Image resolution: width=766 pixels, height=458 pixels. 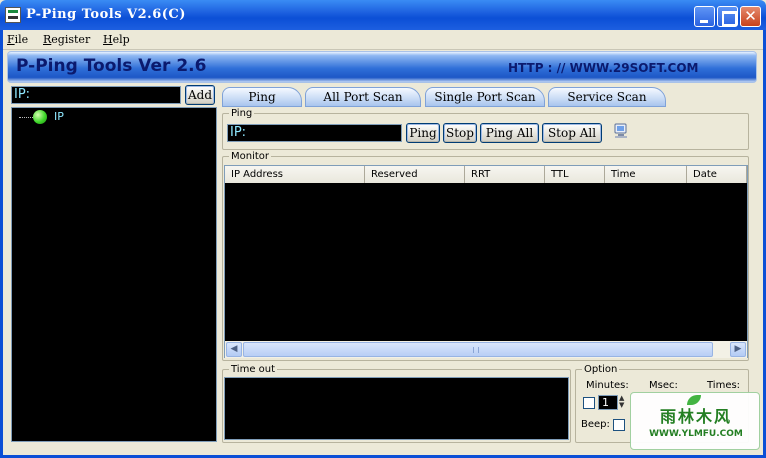 What do you see at coordinates (96, 95) in the screenshot?
I see `host-ip-input: IP:` at bounding box center [96, 95].